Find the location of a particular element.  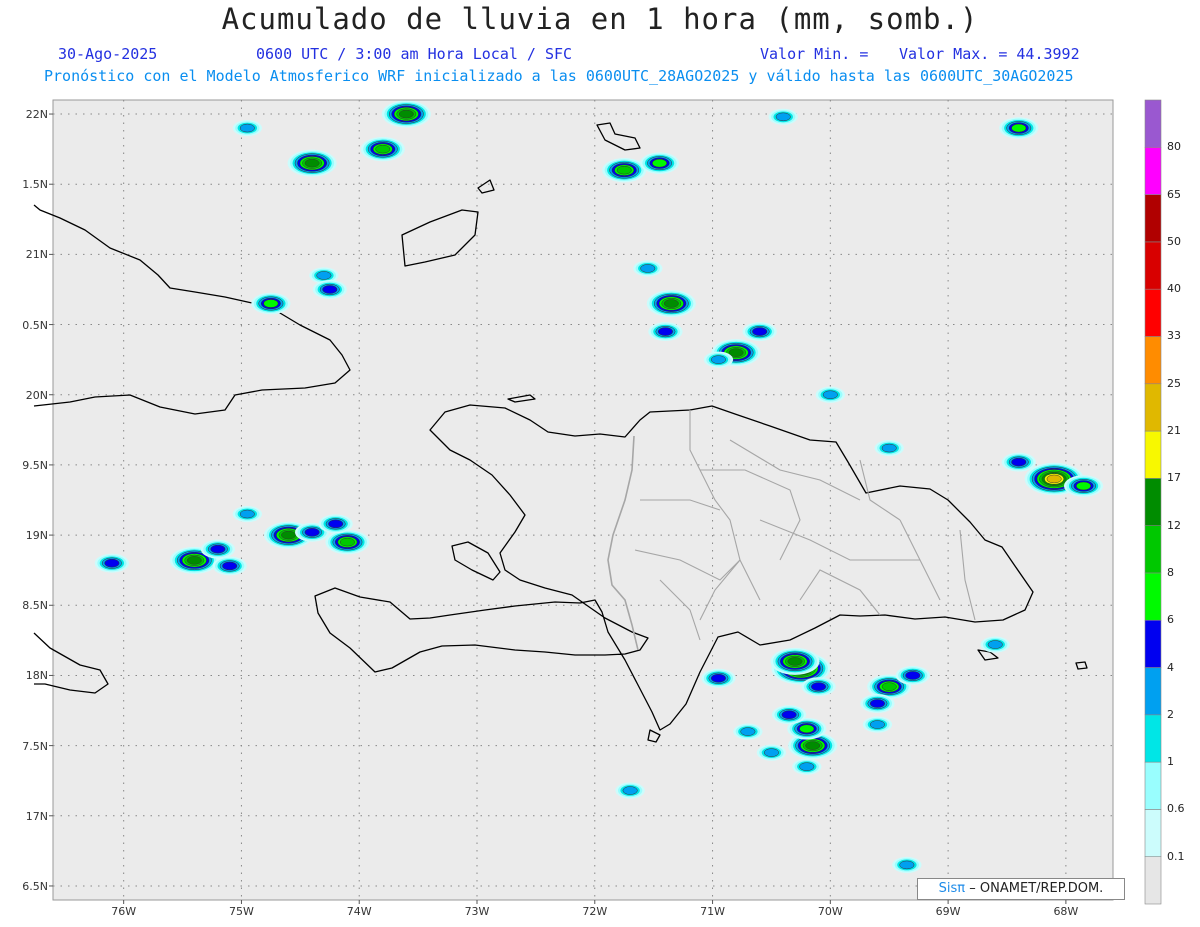

colorbar-level: 8 is located at coordinates (1170, 572).